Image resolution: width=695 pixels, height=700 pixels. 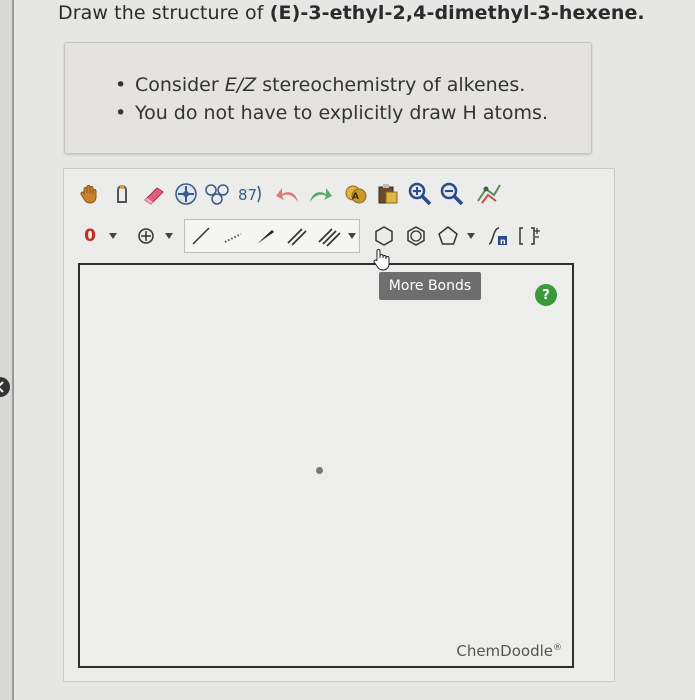 I want to click on svg-text: A, so click(x=355, y=197).